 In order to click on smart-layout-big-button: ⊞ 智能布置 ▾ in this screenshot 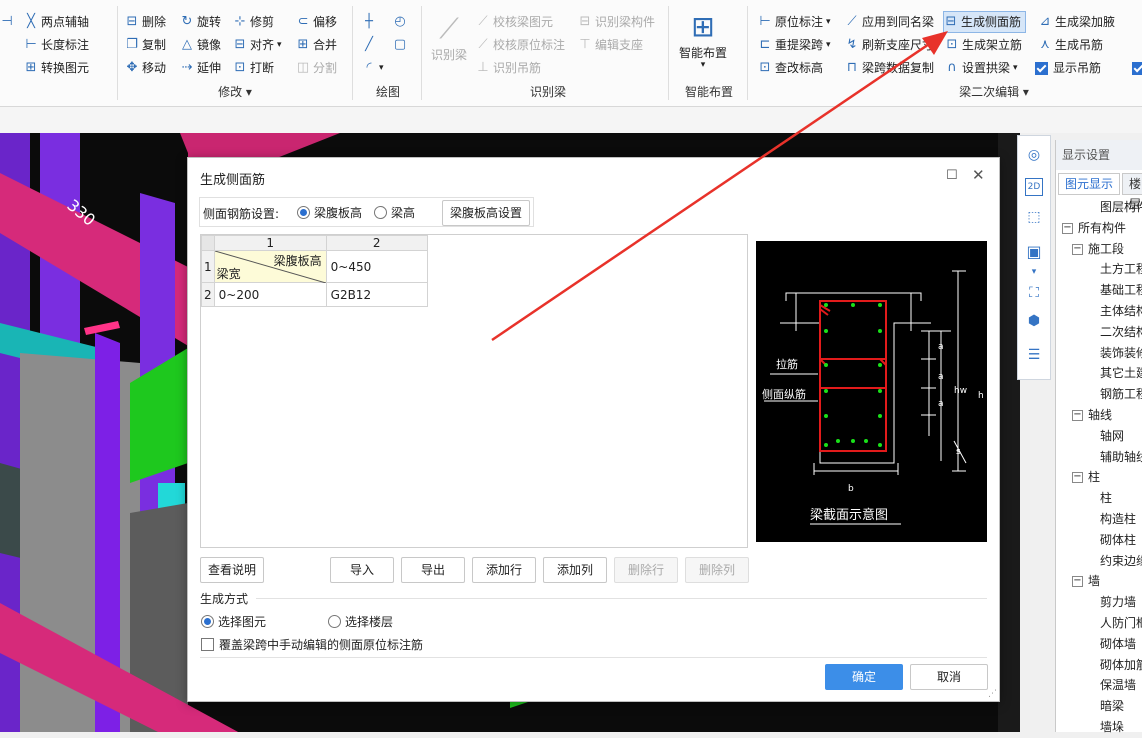, I will do `click(703, 40)`.